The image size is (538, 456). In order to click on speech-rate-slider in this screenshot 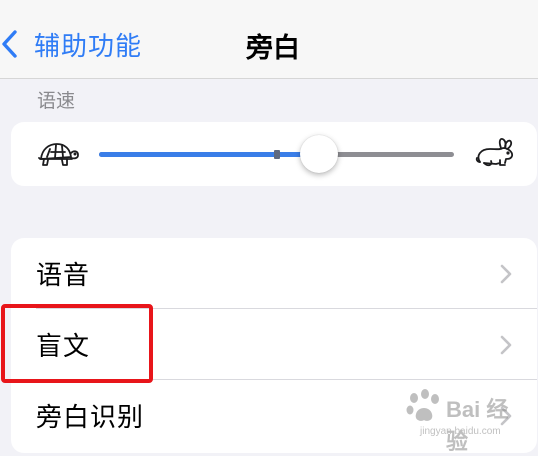, I will do `click(276, 154)`.